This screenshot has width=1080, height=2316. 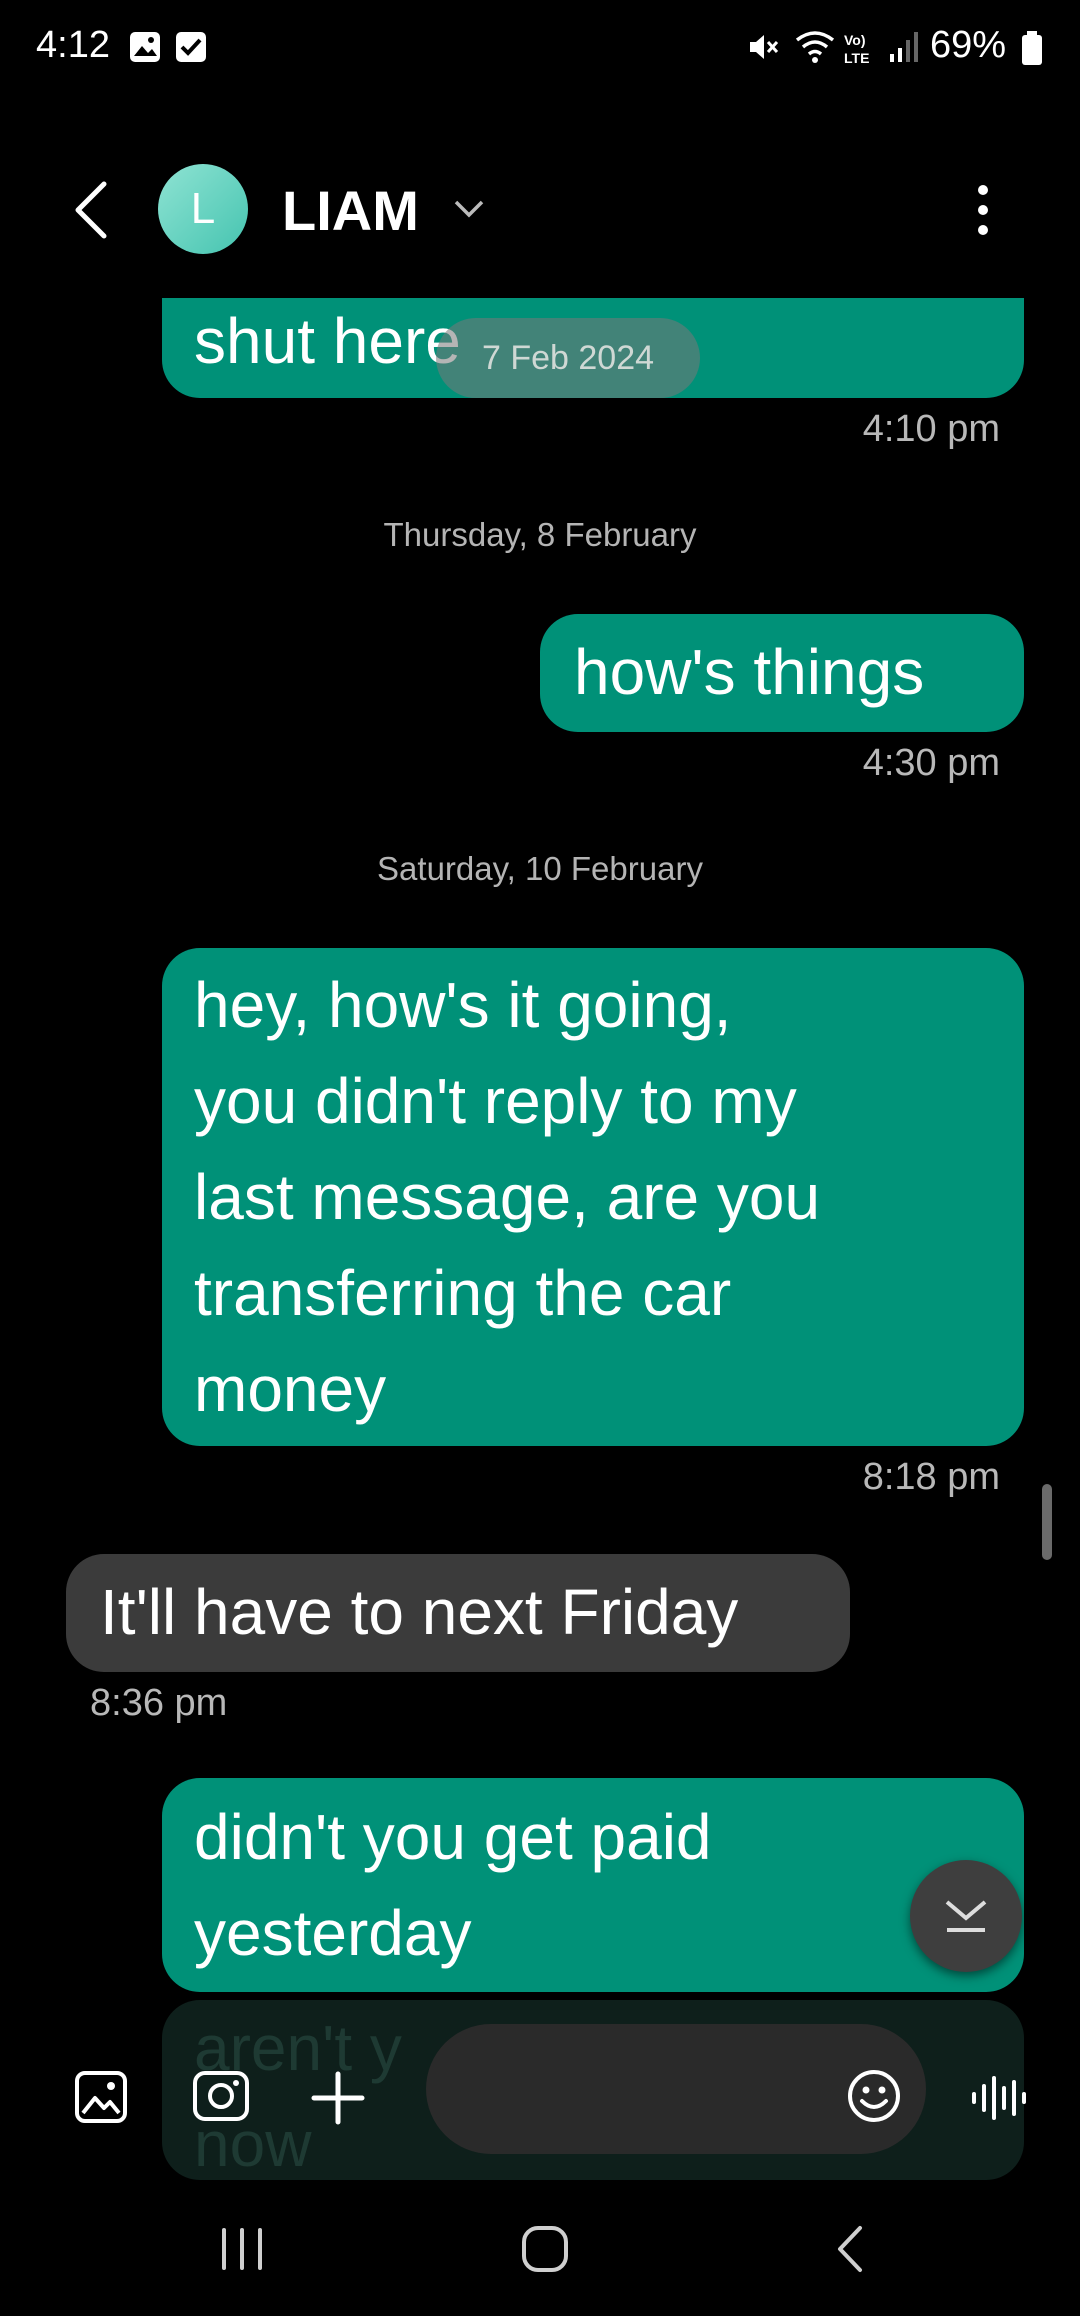 I want to click on message-time: 8:36 pm, so click(x=159, y=1703).